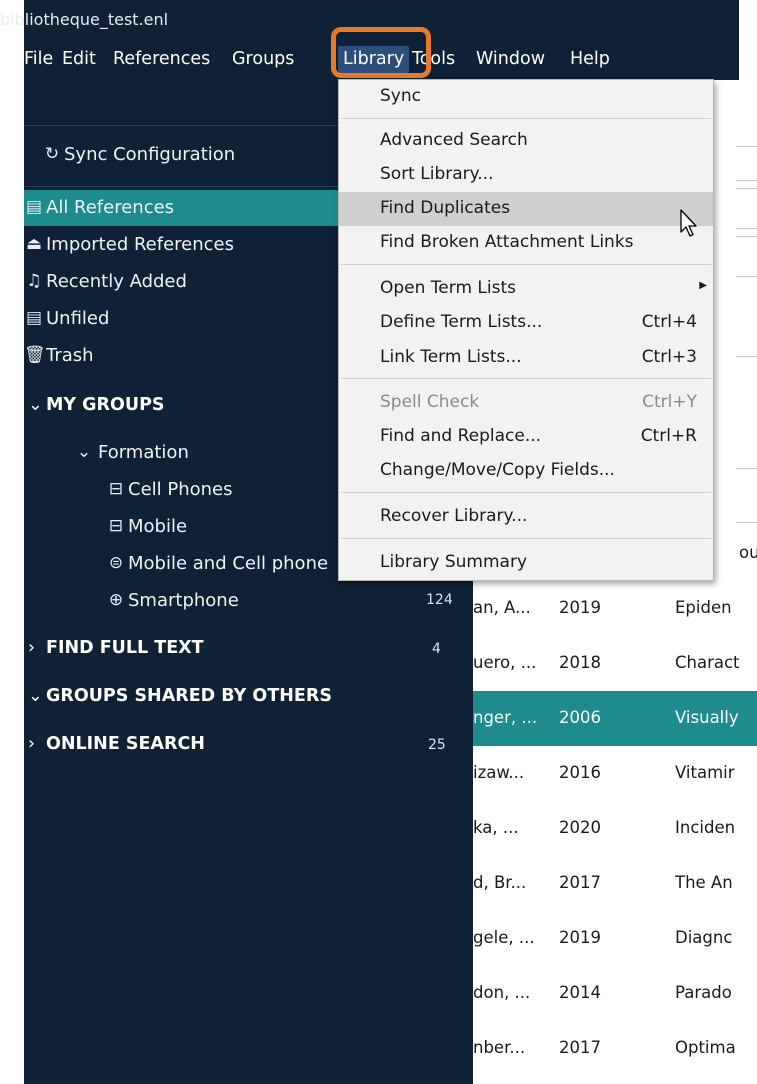  What do you see at coordinates (590, 59) in the screenshot?
I see `menu-help: Help` at bounding box center [590, 59].